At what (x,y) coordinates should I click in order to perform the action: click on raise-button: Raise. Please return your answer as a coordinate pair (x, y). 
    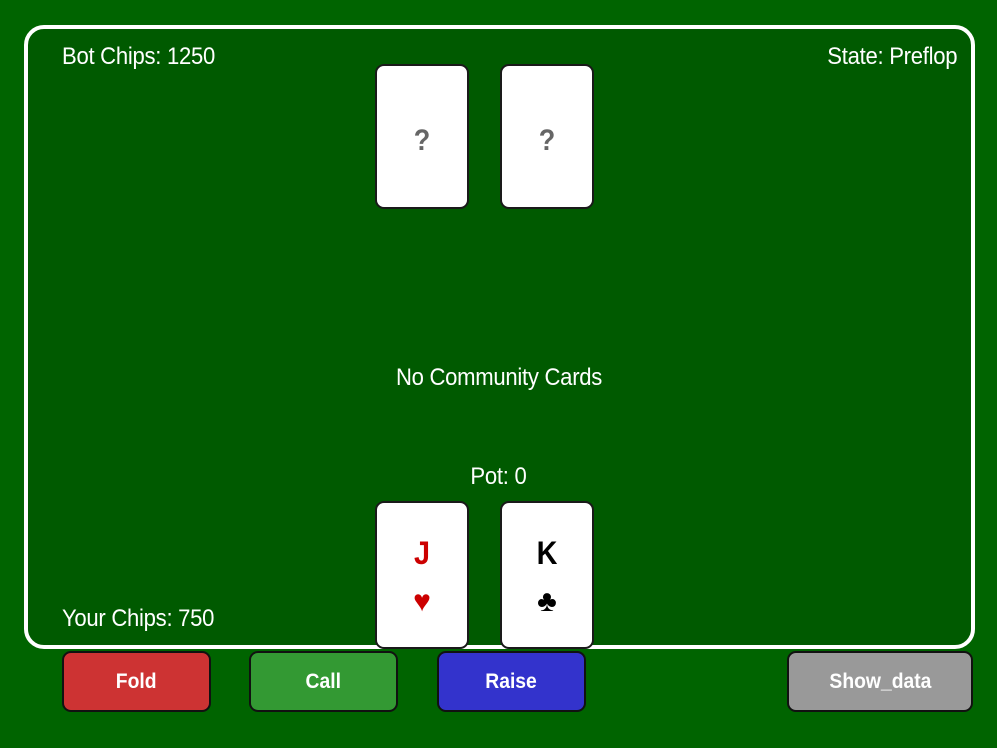
    Looking at the image, I should click on (511, 681).